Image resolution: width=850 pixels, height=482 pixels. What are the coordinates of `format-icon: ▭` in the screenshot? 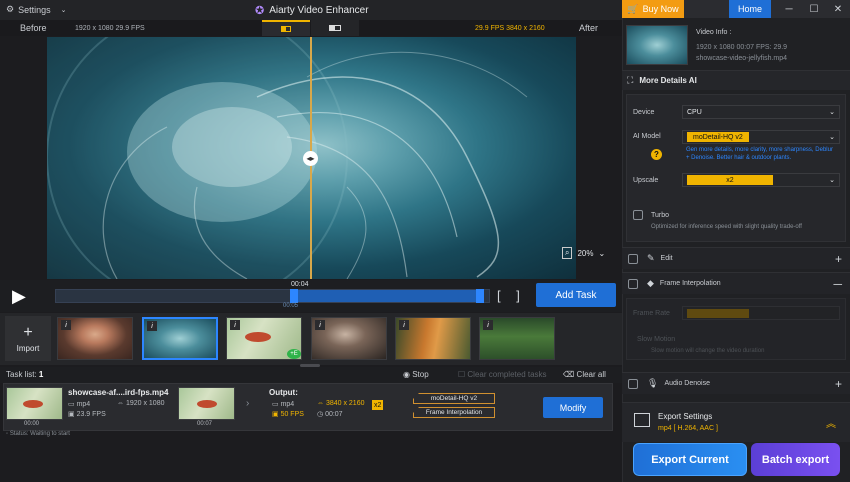 It's located at (71, 404).